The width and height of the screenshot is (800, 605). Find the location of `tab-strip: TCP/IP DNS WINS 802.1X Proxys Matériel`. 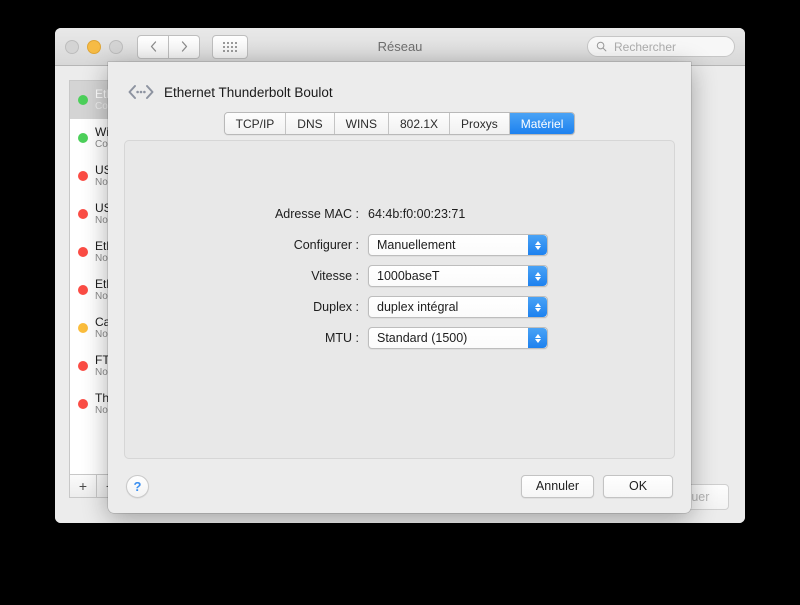

tab-strip: TCP/IP DNS WINS 802.1X Proxys Matériel is located at coordinates (399, 123).